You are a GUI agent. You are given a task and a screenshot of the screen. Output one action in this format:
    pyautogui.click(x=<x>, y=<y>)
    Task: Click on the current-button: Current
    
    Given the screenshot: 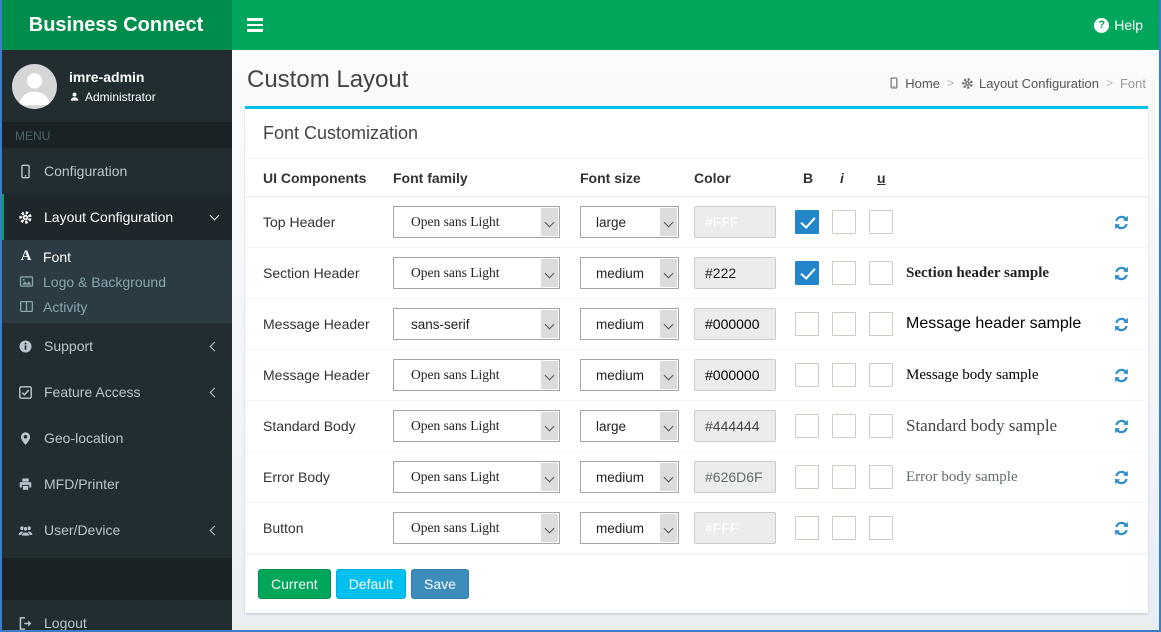 What is the action you would take?
    pyautogui.click(x=294, y=584)
    